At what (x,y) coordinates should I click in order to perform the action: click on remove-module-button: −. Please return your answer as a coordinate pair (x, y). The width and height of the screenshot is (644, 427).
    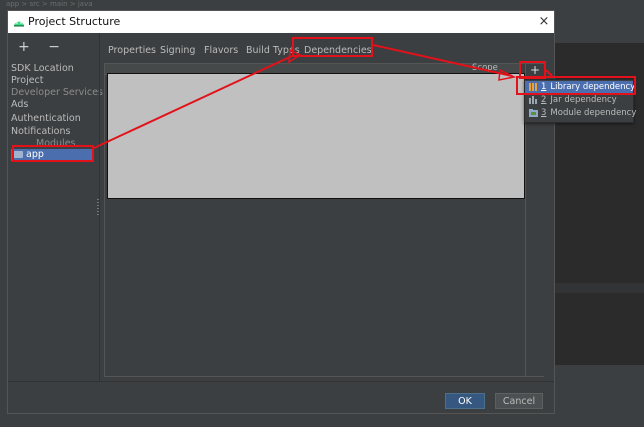
    Looking at the image, I should click on (55, 47).